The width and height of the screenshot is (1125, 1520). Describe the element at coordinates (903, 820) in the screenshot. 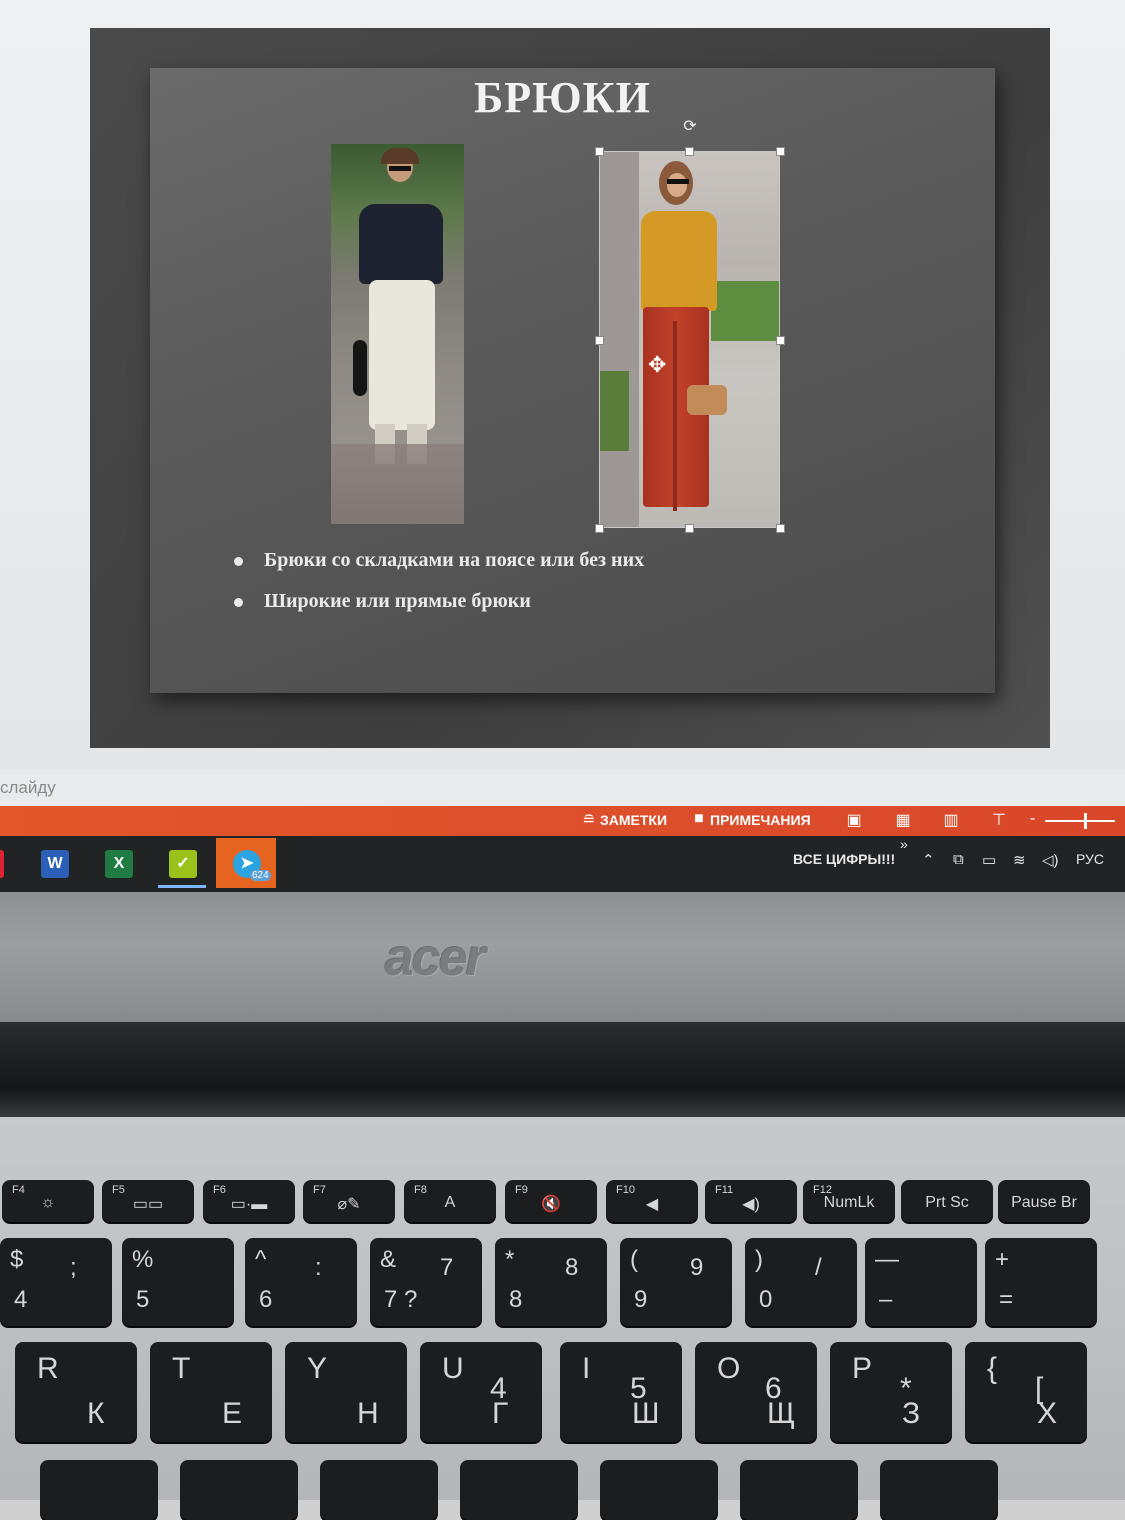

I see `slide-sorter-icon: ▦` at that location.